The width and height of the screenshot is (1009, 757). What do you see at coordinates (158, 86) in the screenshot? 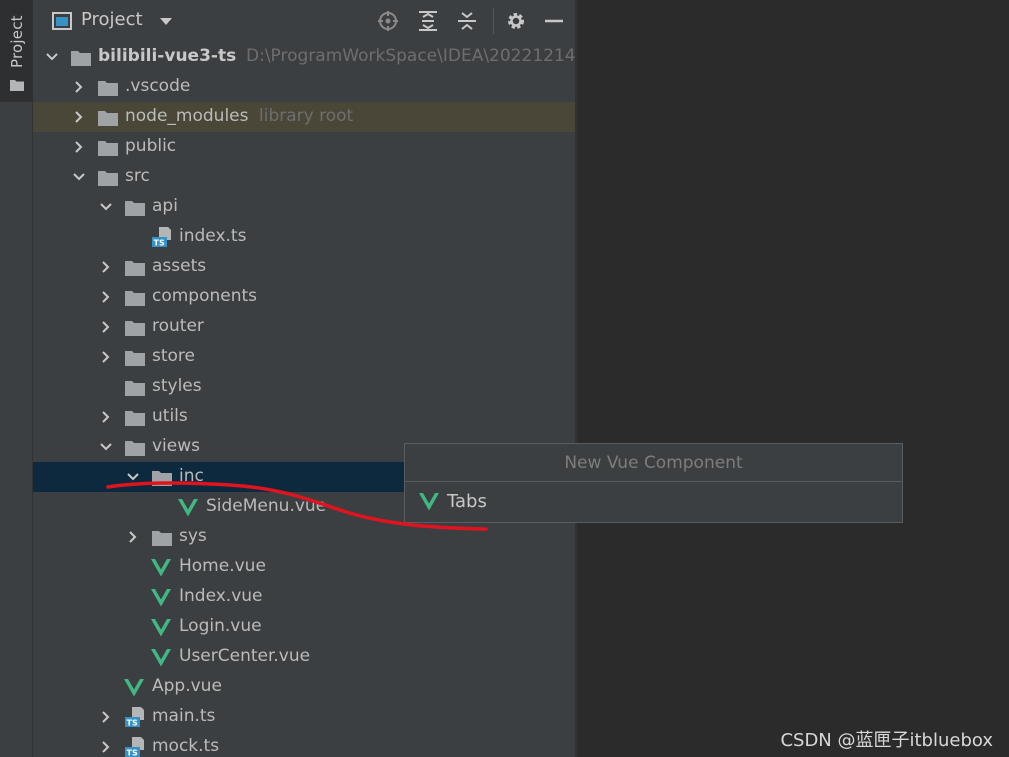
I see `tree-item-label: .vscode` at bounding box center [158, 86].